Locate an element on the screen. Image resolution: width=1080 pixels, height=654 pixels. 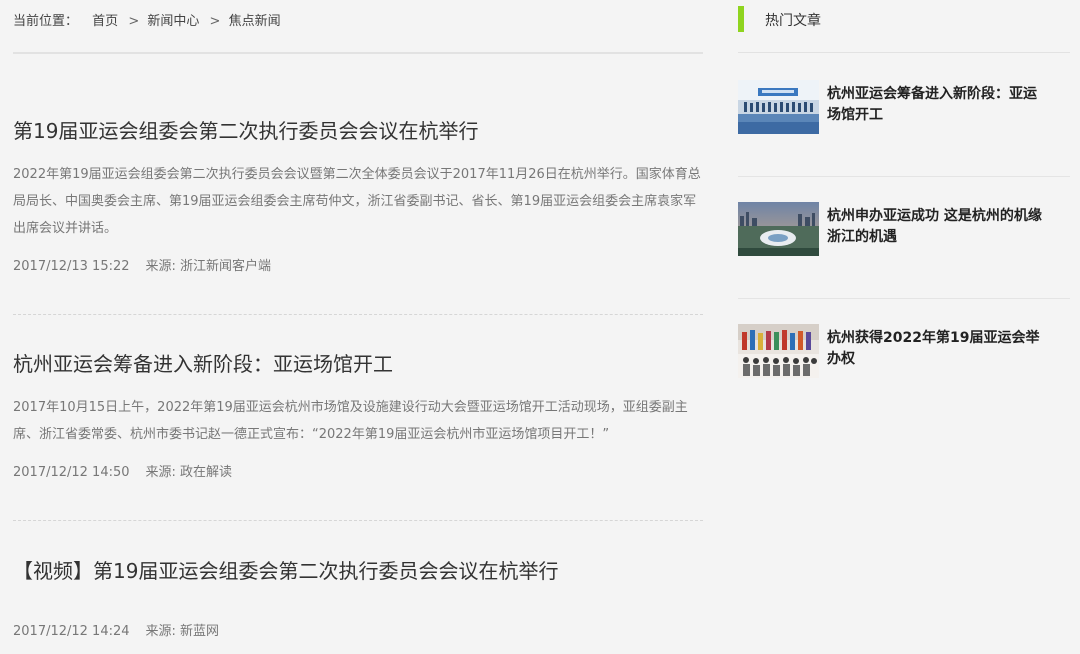
article-title: 第19届亚运会组委会第二次执行委员会会议在杭举行 is located at coordinates (358, 131).